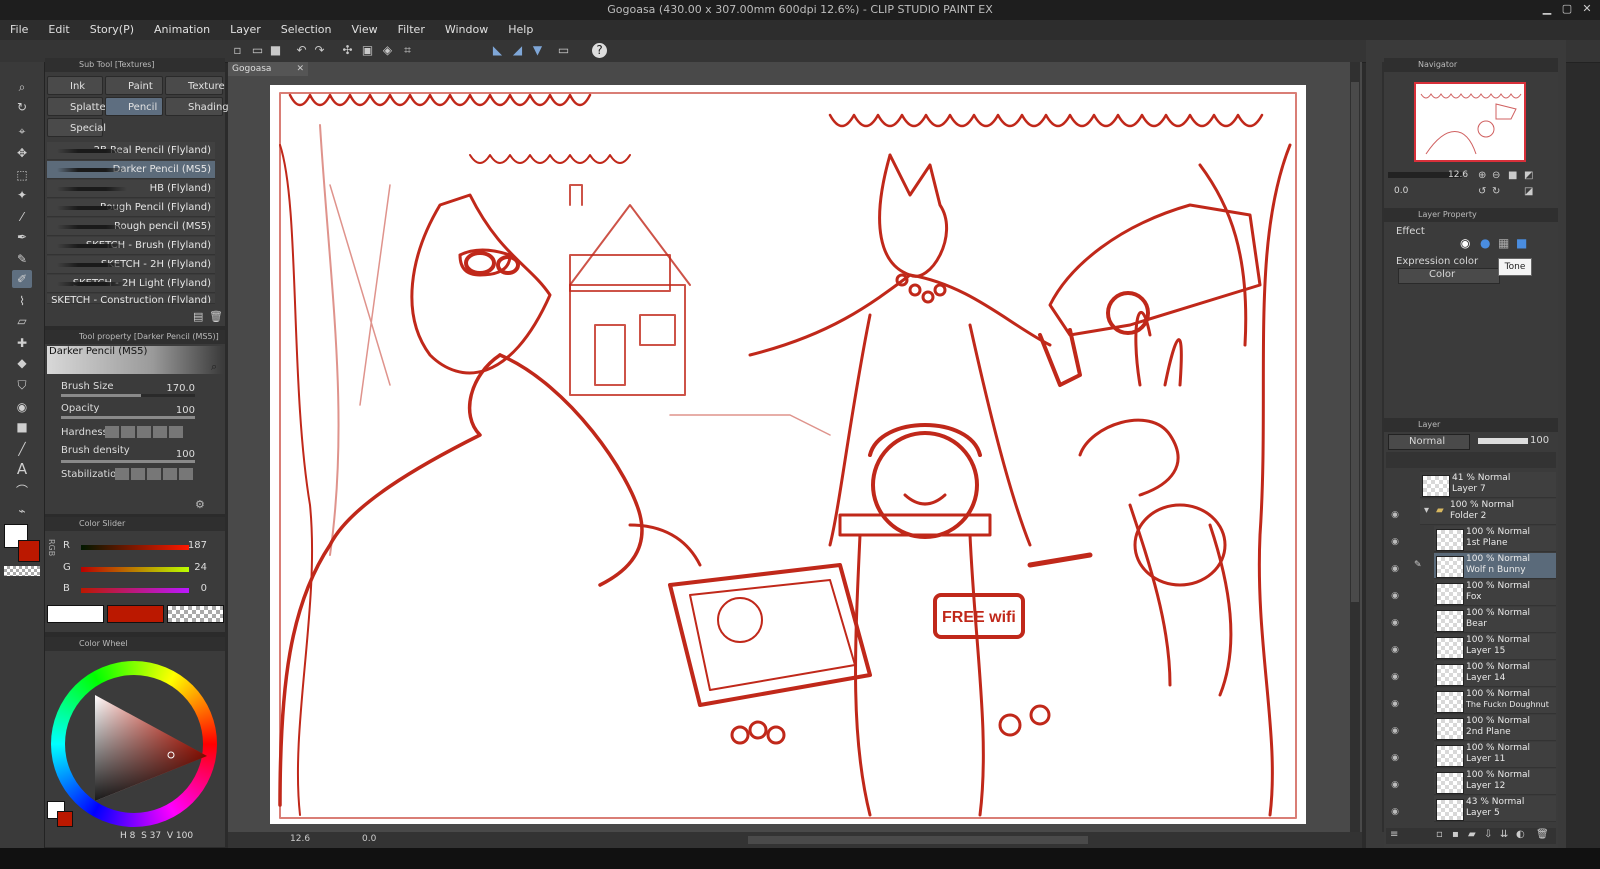 The height and width of the screenshot is (869, 1600). I want to click on flip-icon: ◩, so click(1528, 175).